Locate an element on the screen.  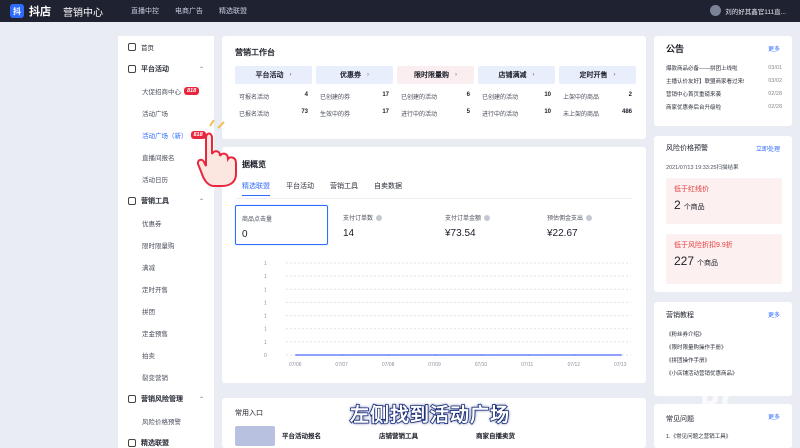
metric-card: 商品点击量 0 is located at coordinates (281, 225).